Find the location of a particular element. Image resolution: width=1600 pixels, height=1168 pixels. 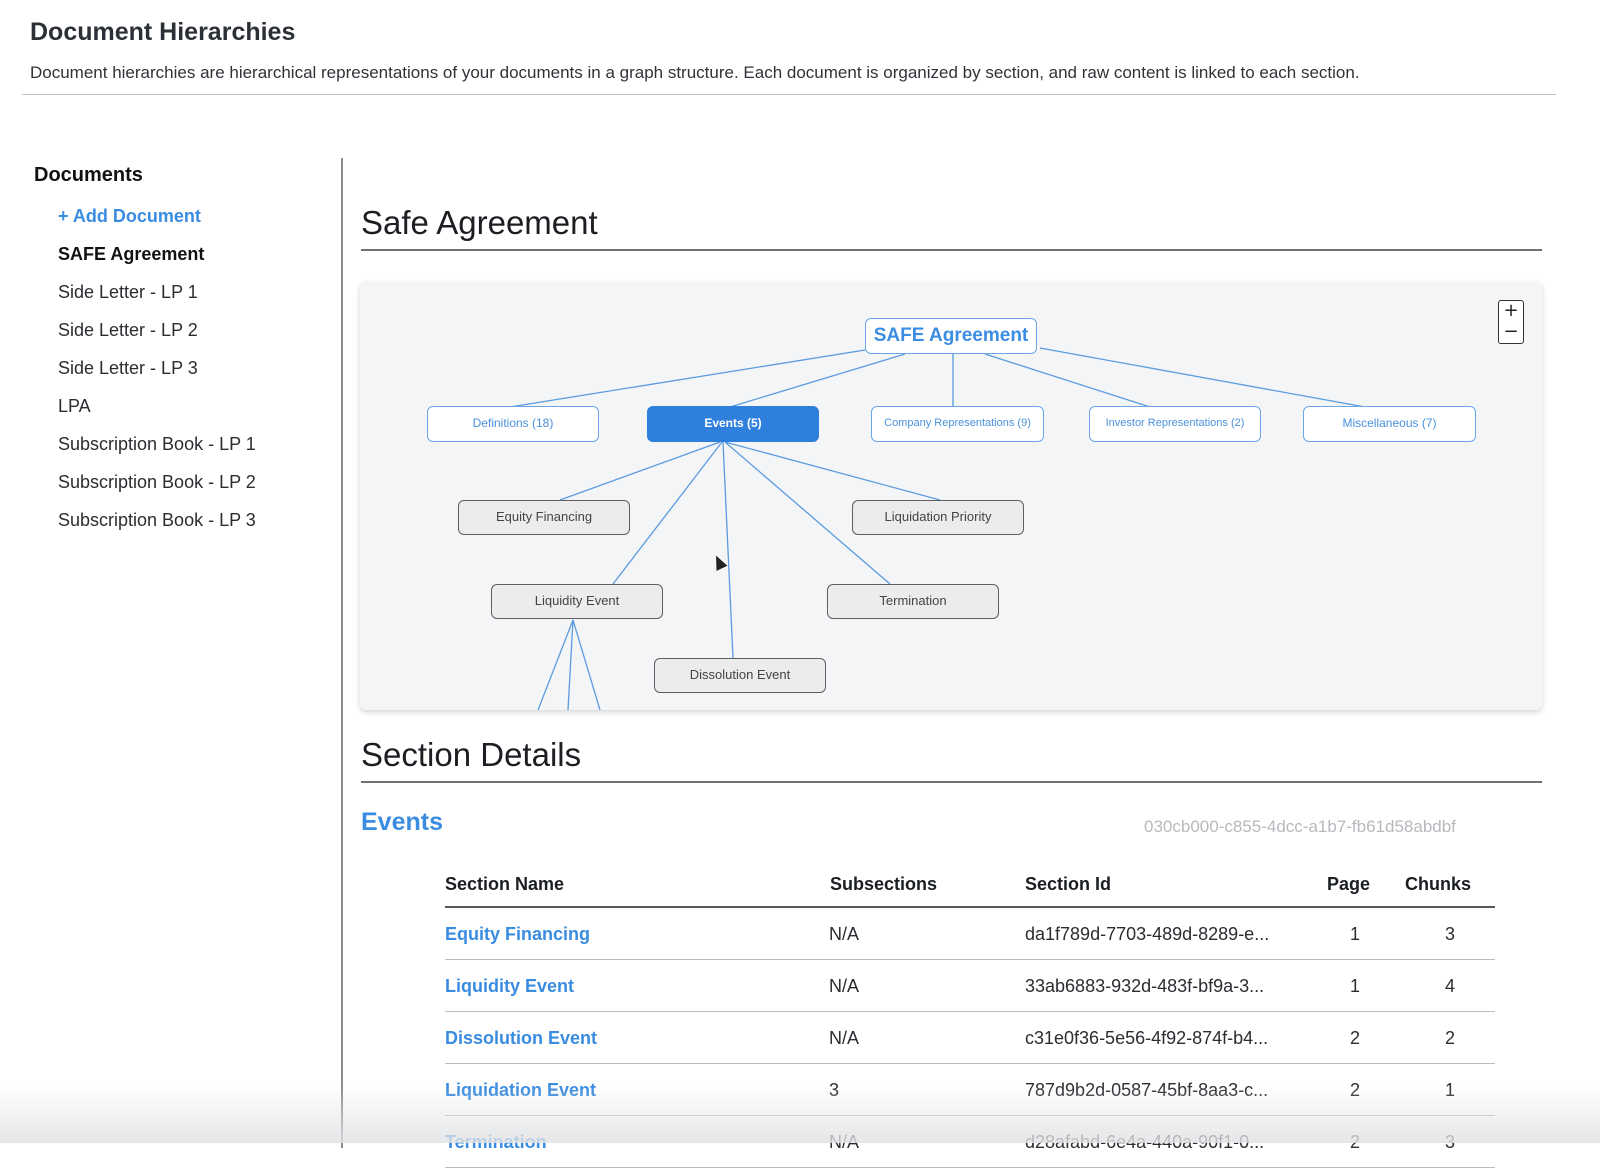

node-root: SAFE Agreement is located at coordinates (951, 336).